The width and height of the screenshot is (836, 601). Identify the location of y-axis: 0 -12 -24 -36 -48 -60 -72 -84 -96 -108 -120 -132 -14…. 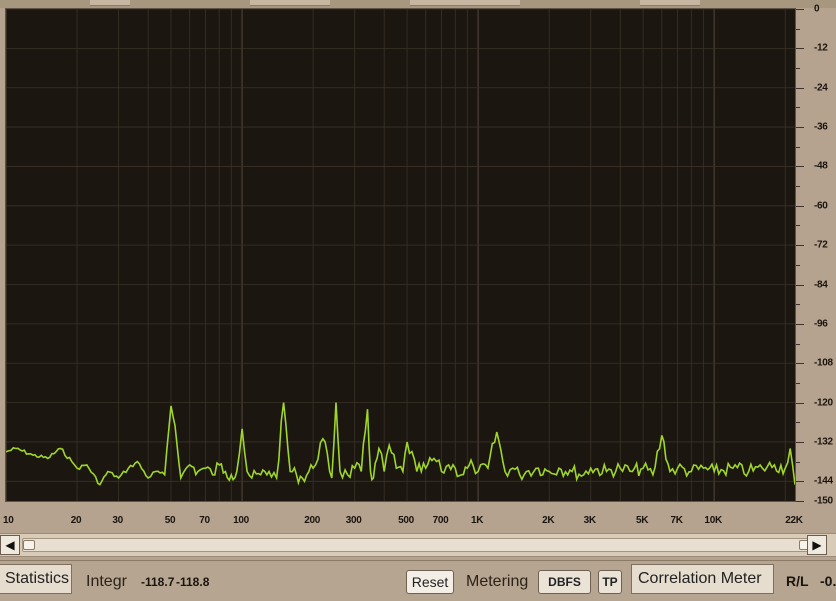
(816, 256).